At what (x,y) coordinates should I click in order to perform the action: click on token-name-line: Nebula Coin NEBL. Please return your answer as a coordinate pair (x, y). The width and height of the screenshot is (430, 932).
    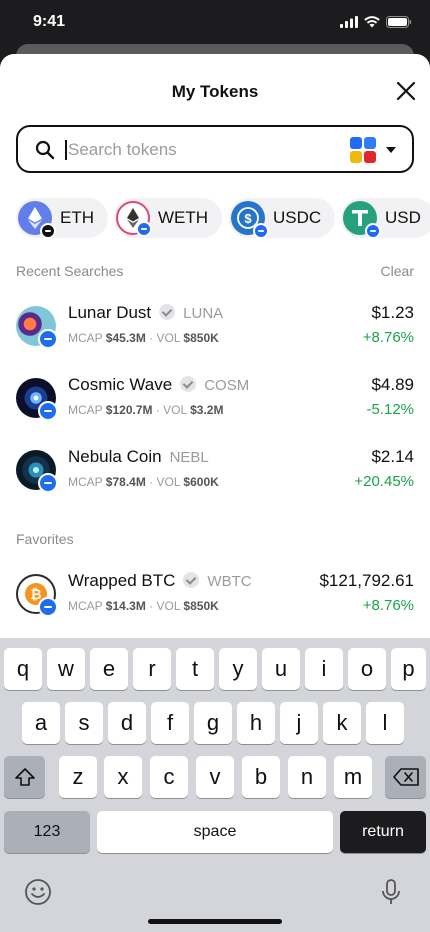
    Looking at the image, I should click on (138, 457).